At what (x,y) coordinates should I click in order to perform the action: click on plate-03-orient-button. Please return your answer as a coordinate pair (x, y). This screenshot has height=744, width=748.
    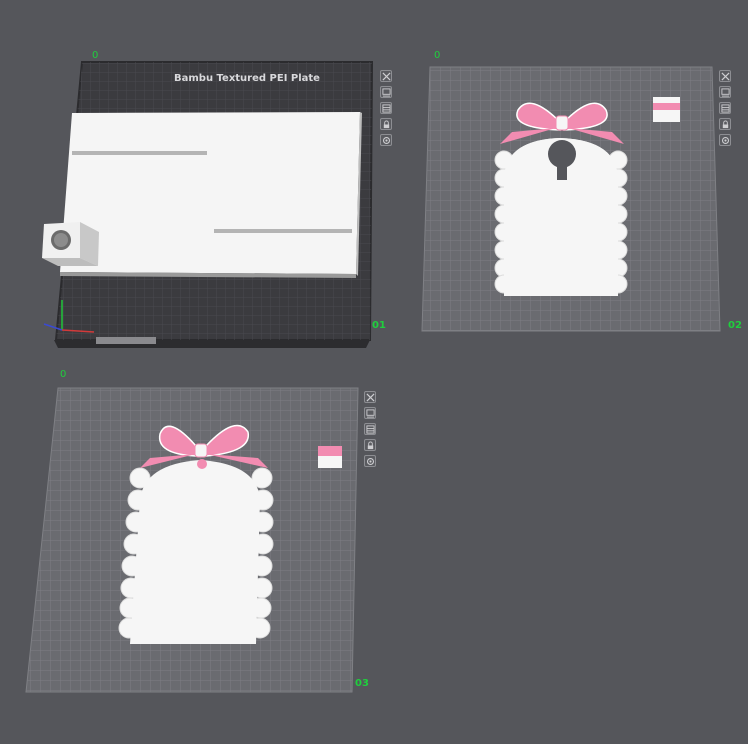
    Looking at the image, I should click on (370, 429).